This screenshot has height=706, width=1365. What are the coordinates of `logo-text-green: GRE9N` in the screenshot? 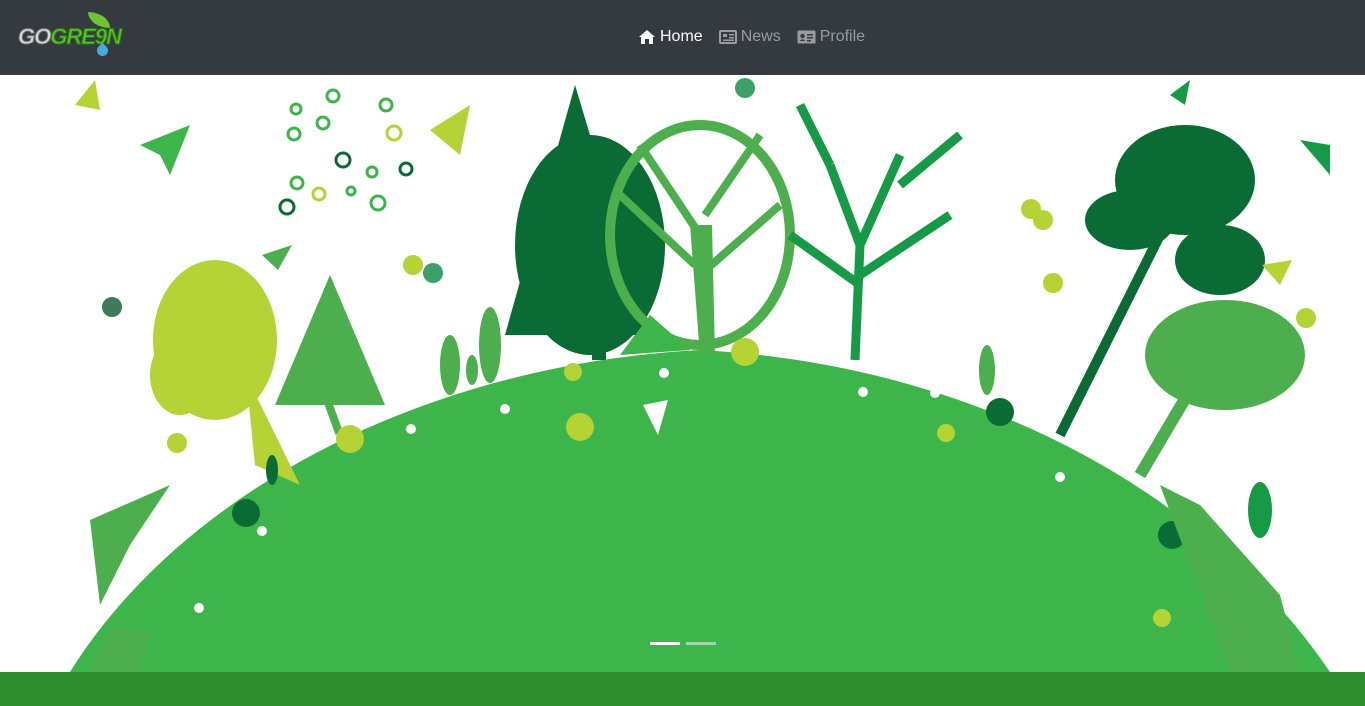 It's located at (86, 37).